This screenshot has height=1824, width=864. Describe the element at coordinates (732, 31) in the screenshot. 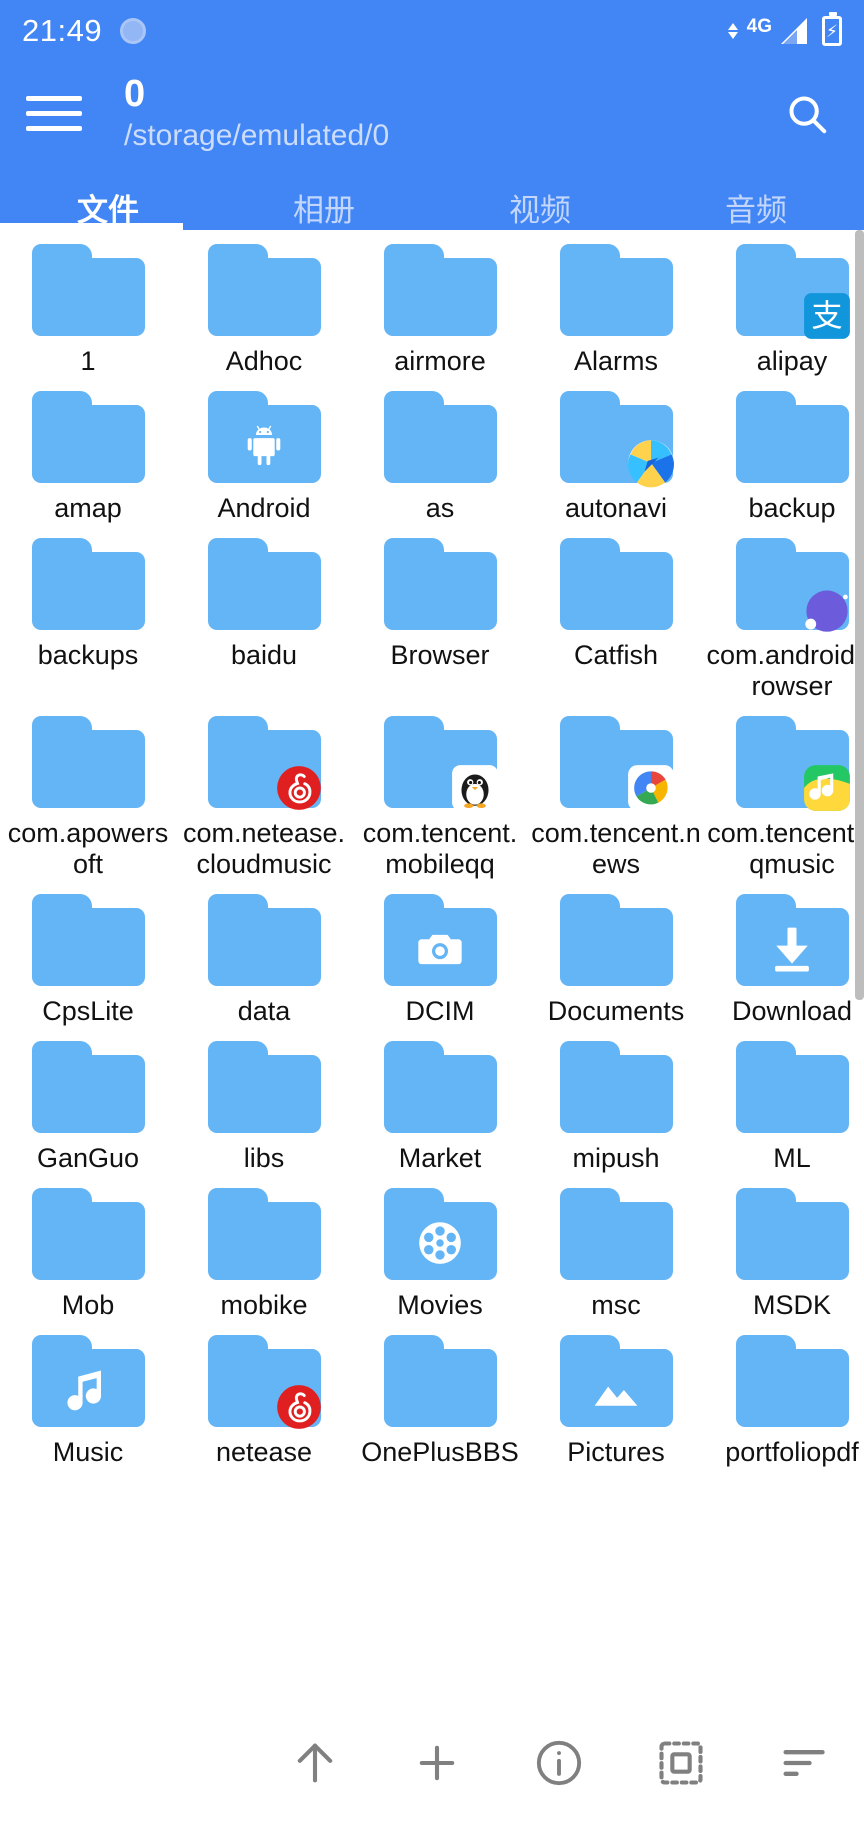

I see `data-transfer-arrows-icon` at that location.